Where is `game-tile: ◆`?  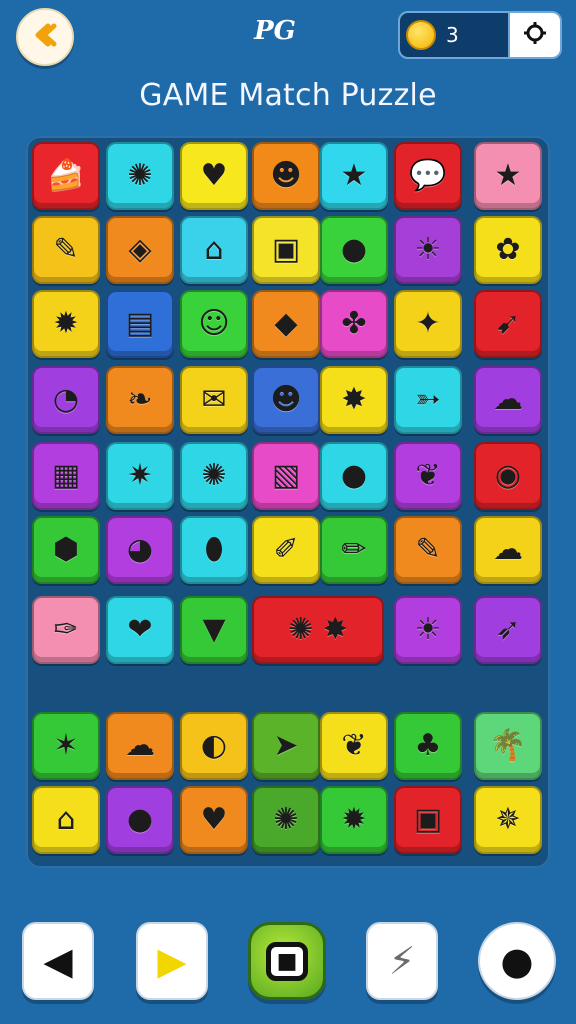 game-tile: ◆ is located at coordinates (286, 324).